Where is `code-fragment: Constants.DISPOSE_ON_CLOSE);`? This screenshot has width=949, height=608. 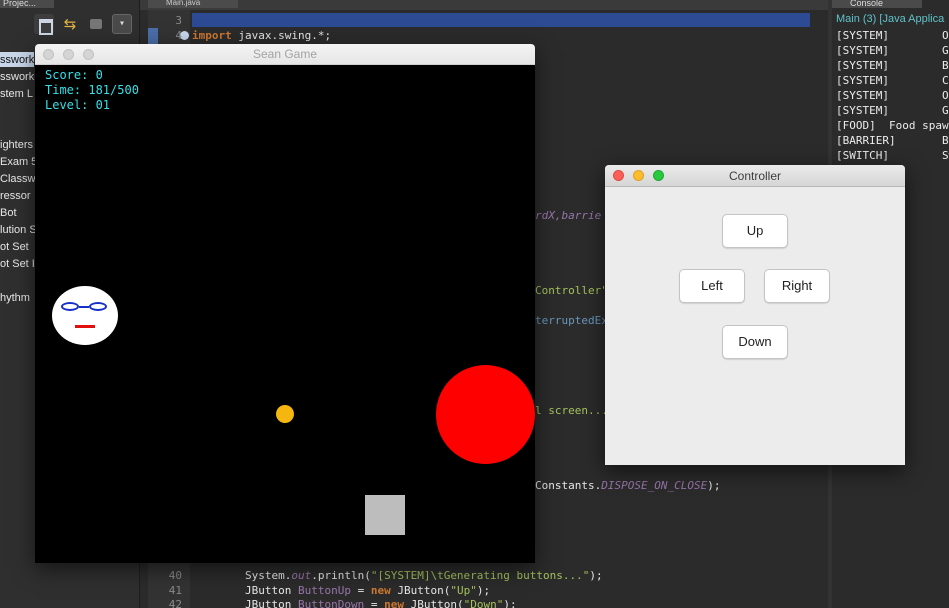 code-fragment: Constants.DISPOSE_ON_CLOSE); is located at coordinates (627, 485).